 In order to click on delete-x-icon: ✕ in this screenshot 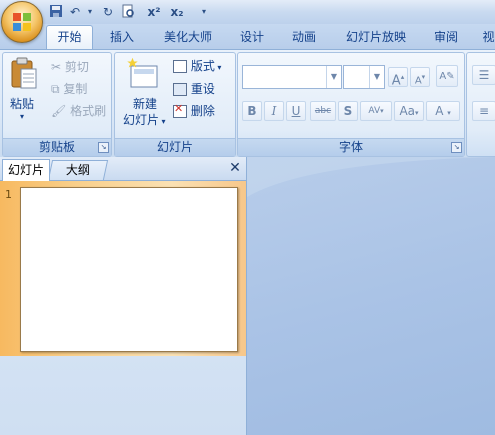, I will do `click(179, 108)`.